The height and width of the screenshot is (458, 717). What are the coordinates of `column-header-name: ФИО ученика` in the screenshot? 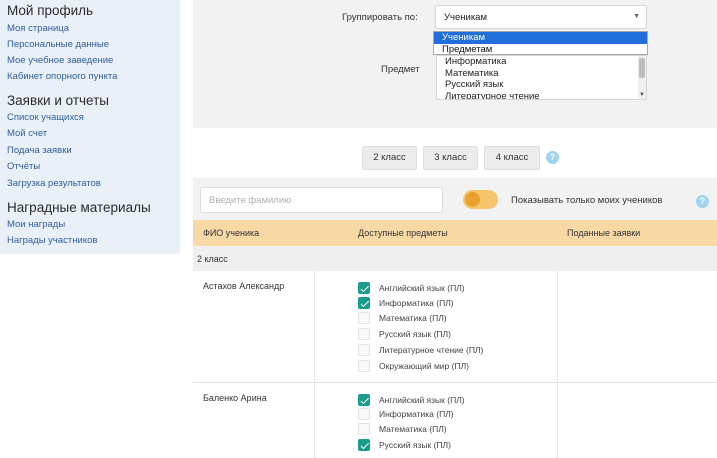 It's located at (231, 233).